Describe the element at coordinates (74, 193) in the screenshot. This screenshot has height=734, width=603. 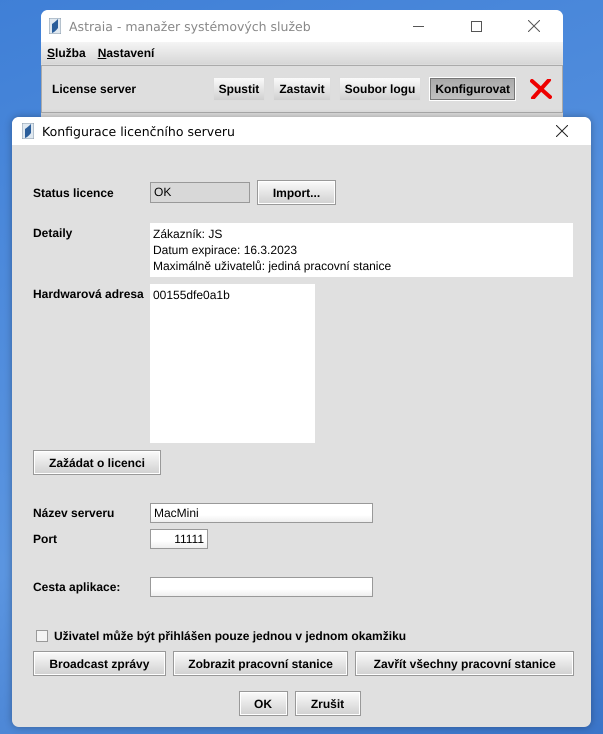
I see `field-label: Status licence` at that location.